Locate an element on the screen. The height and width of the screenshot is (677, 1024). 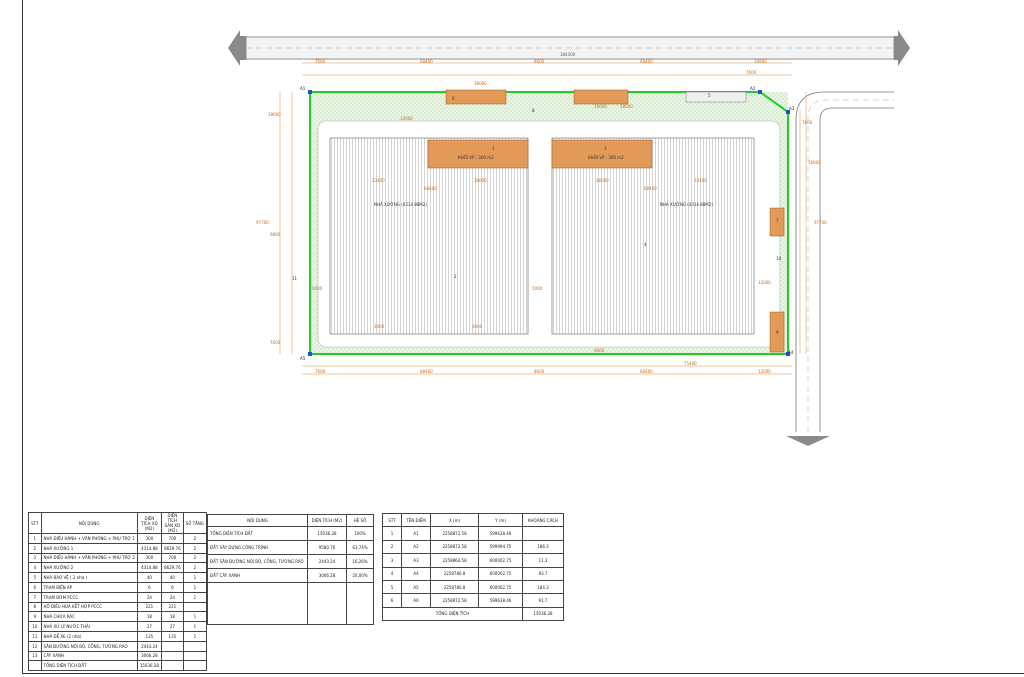
top-dim-1: 7600 is located at coordinates (320, 61).